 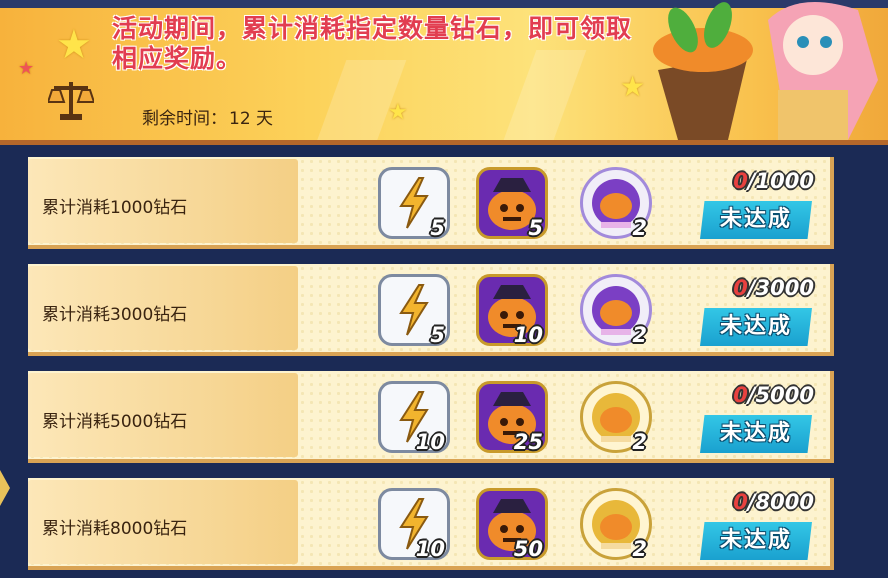 I want to click on reward-item-pumpkin: 25, so click(x=512, y=417).